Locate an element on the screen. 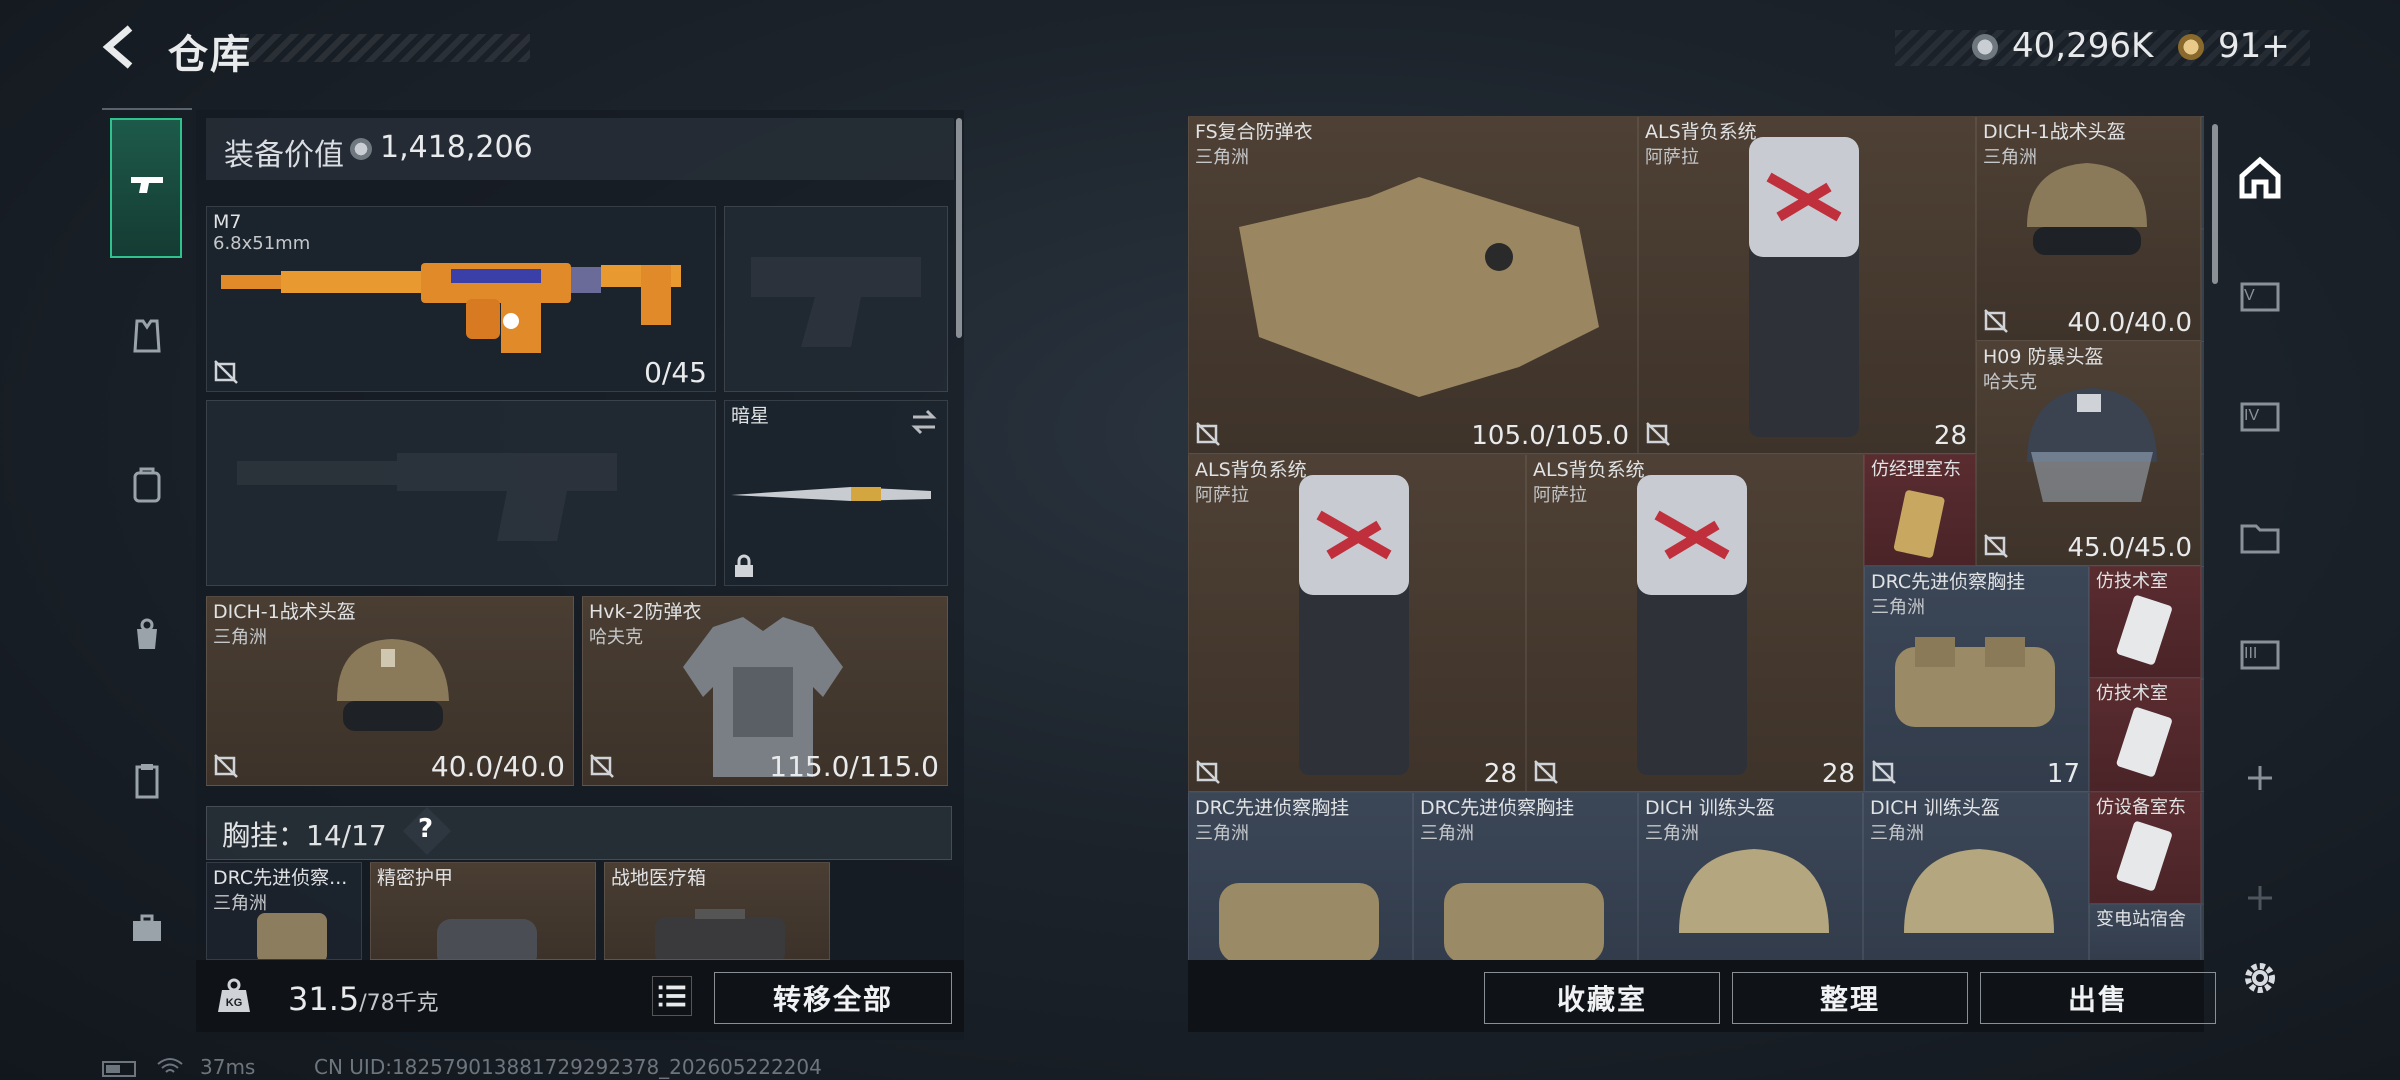  category-case is located at coordinates (147, 929).